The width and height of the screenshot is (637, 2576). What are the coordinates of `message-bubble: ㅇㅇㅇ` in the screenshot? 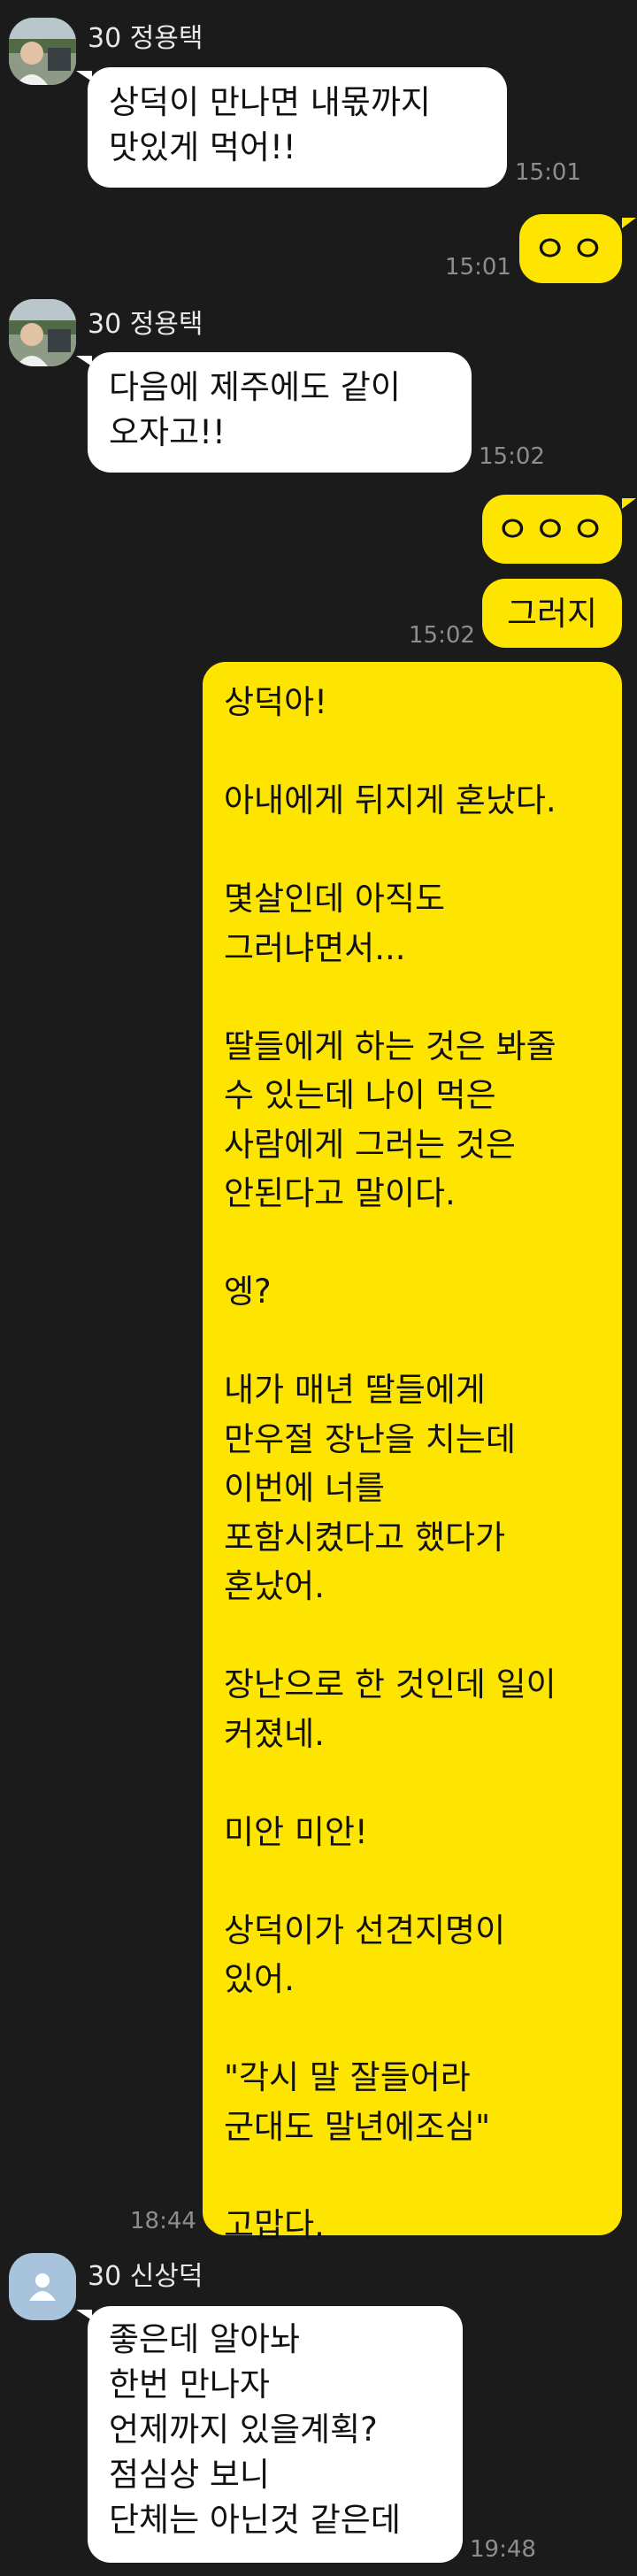 It's located at (552, 529).